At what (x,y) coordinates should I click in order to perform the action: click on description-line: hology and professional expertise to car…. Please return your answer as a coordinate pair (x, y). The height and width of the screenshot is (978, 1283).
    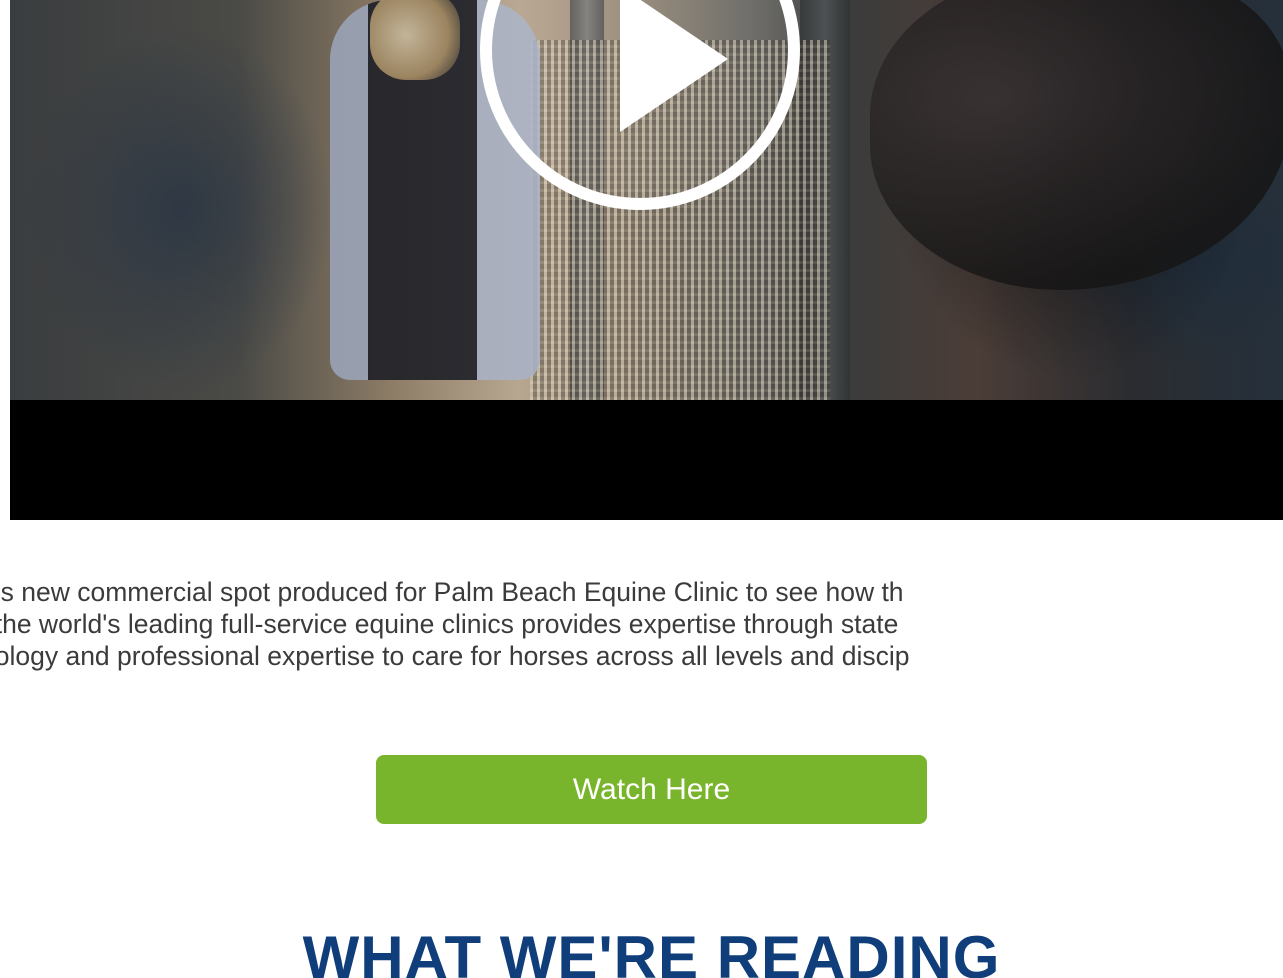
    Looking at the image, I should click on (455, 656).